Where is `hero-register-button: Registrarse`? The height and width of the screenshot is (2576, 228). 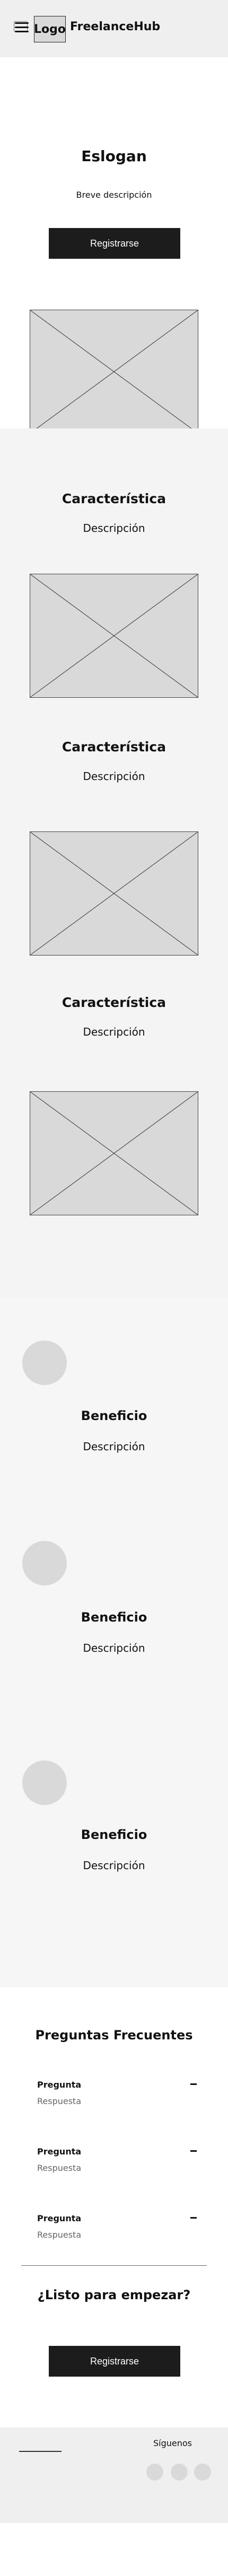 hero-register-button: Registrarse is located at coordinates (114, 243).